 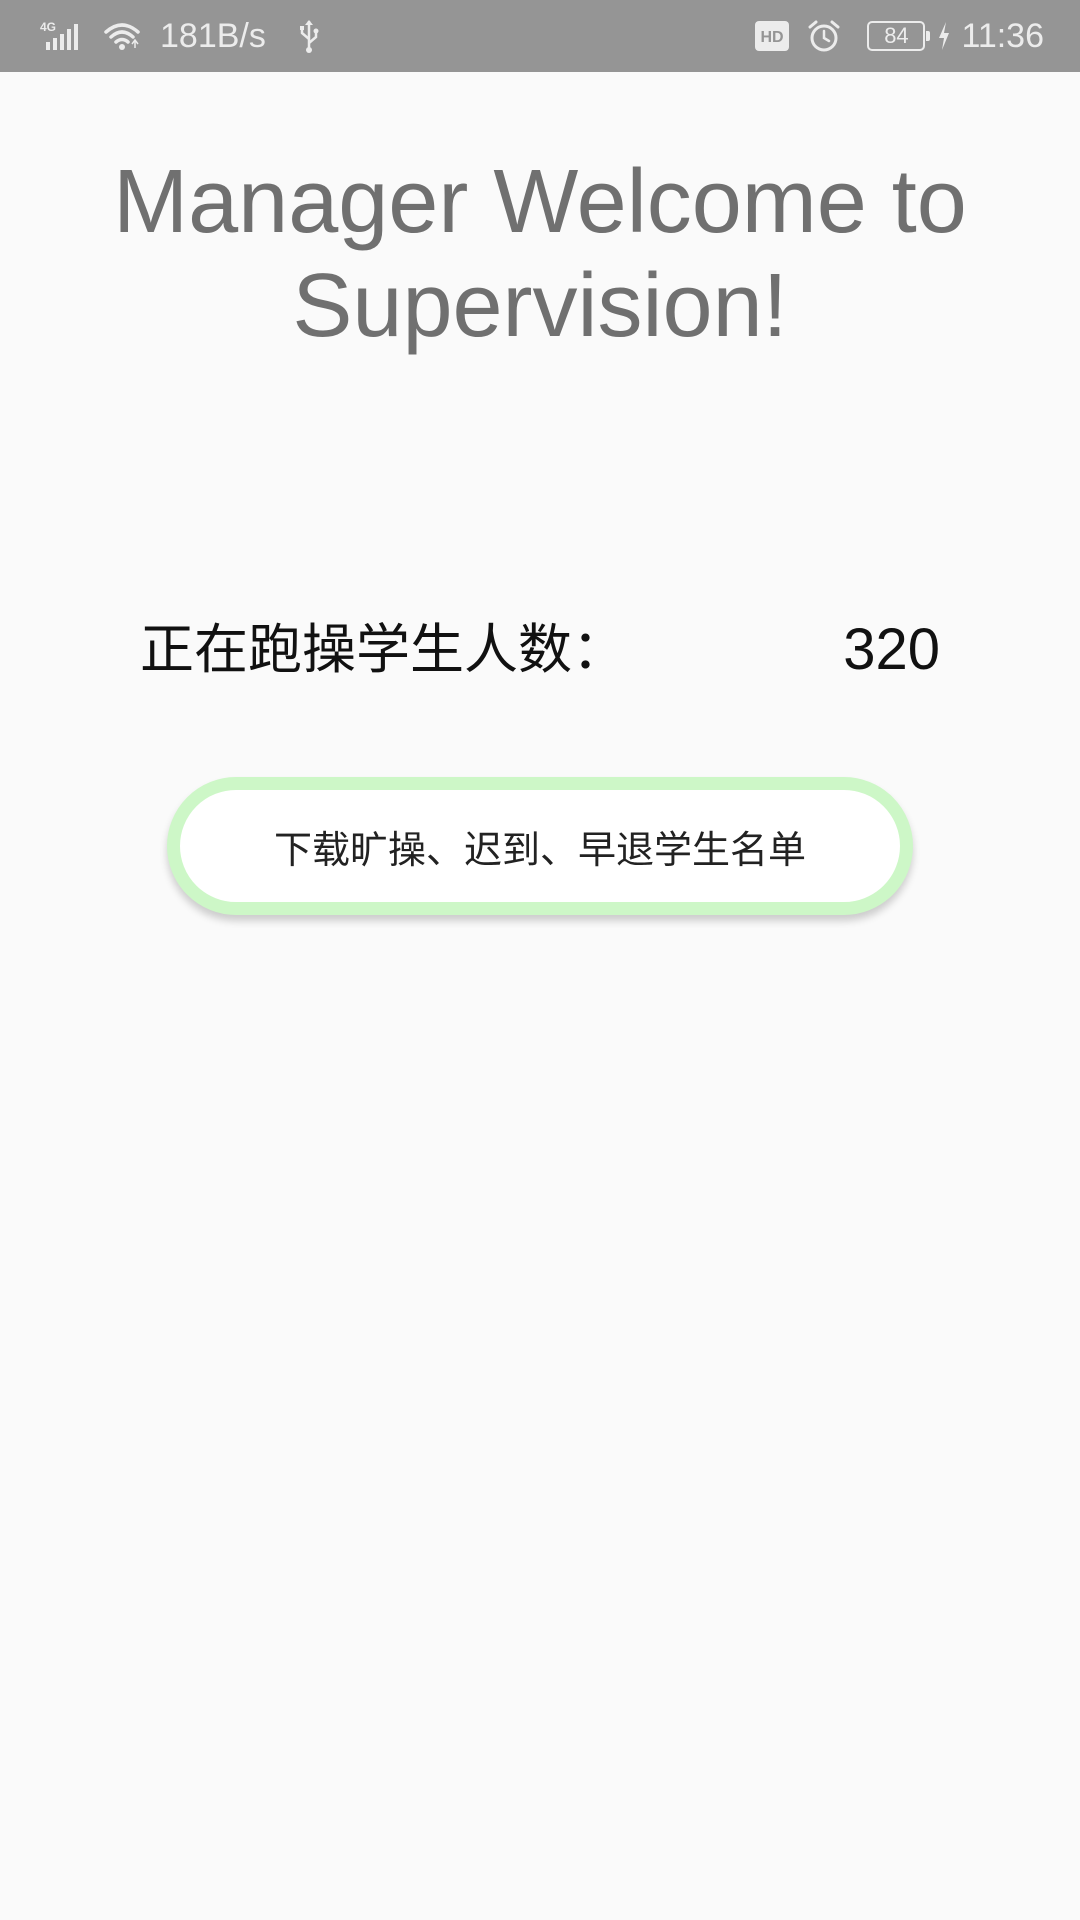 I want to click on network-speed: 181B/s, so click(x=213, y=36).